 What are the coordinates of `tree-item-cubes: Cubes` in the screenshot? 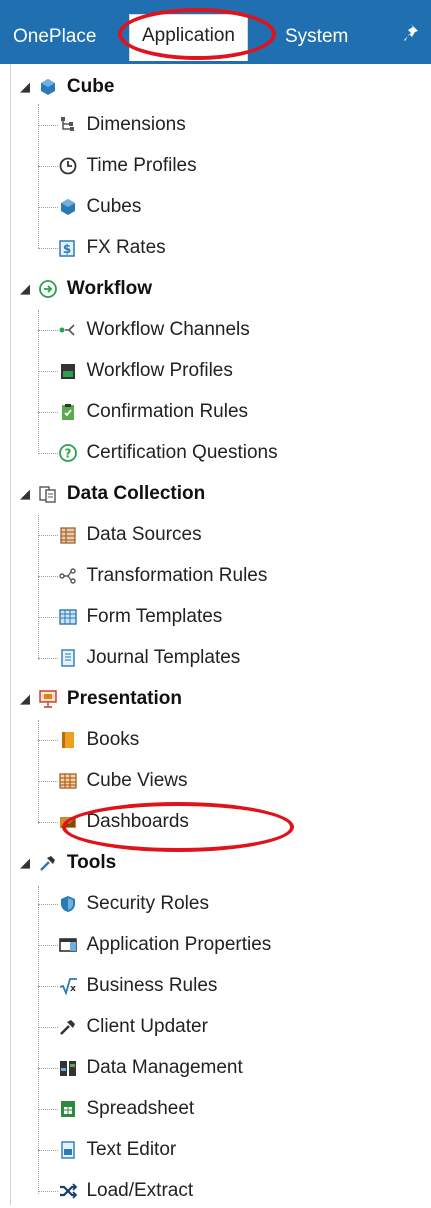 It's located at (99, 207).